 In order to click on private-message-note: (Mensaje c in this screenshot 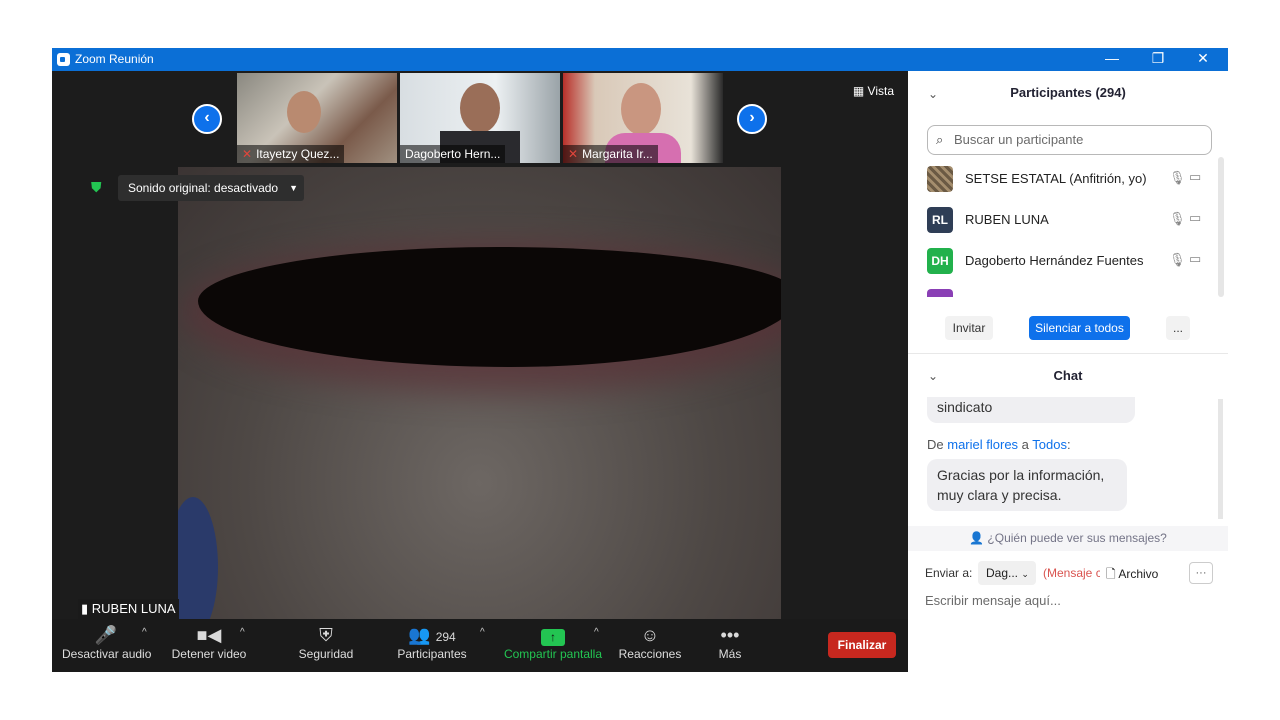, I will do `click(1071, 573)`.